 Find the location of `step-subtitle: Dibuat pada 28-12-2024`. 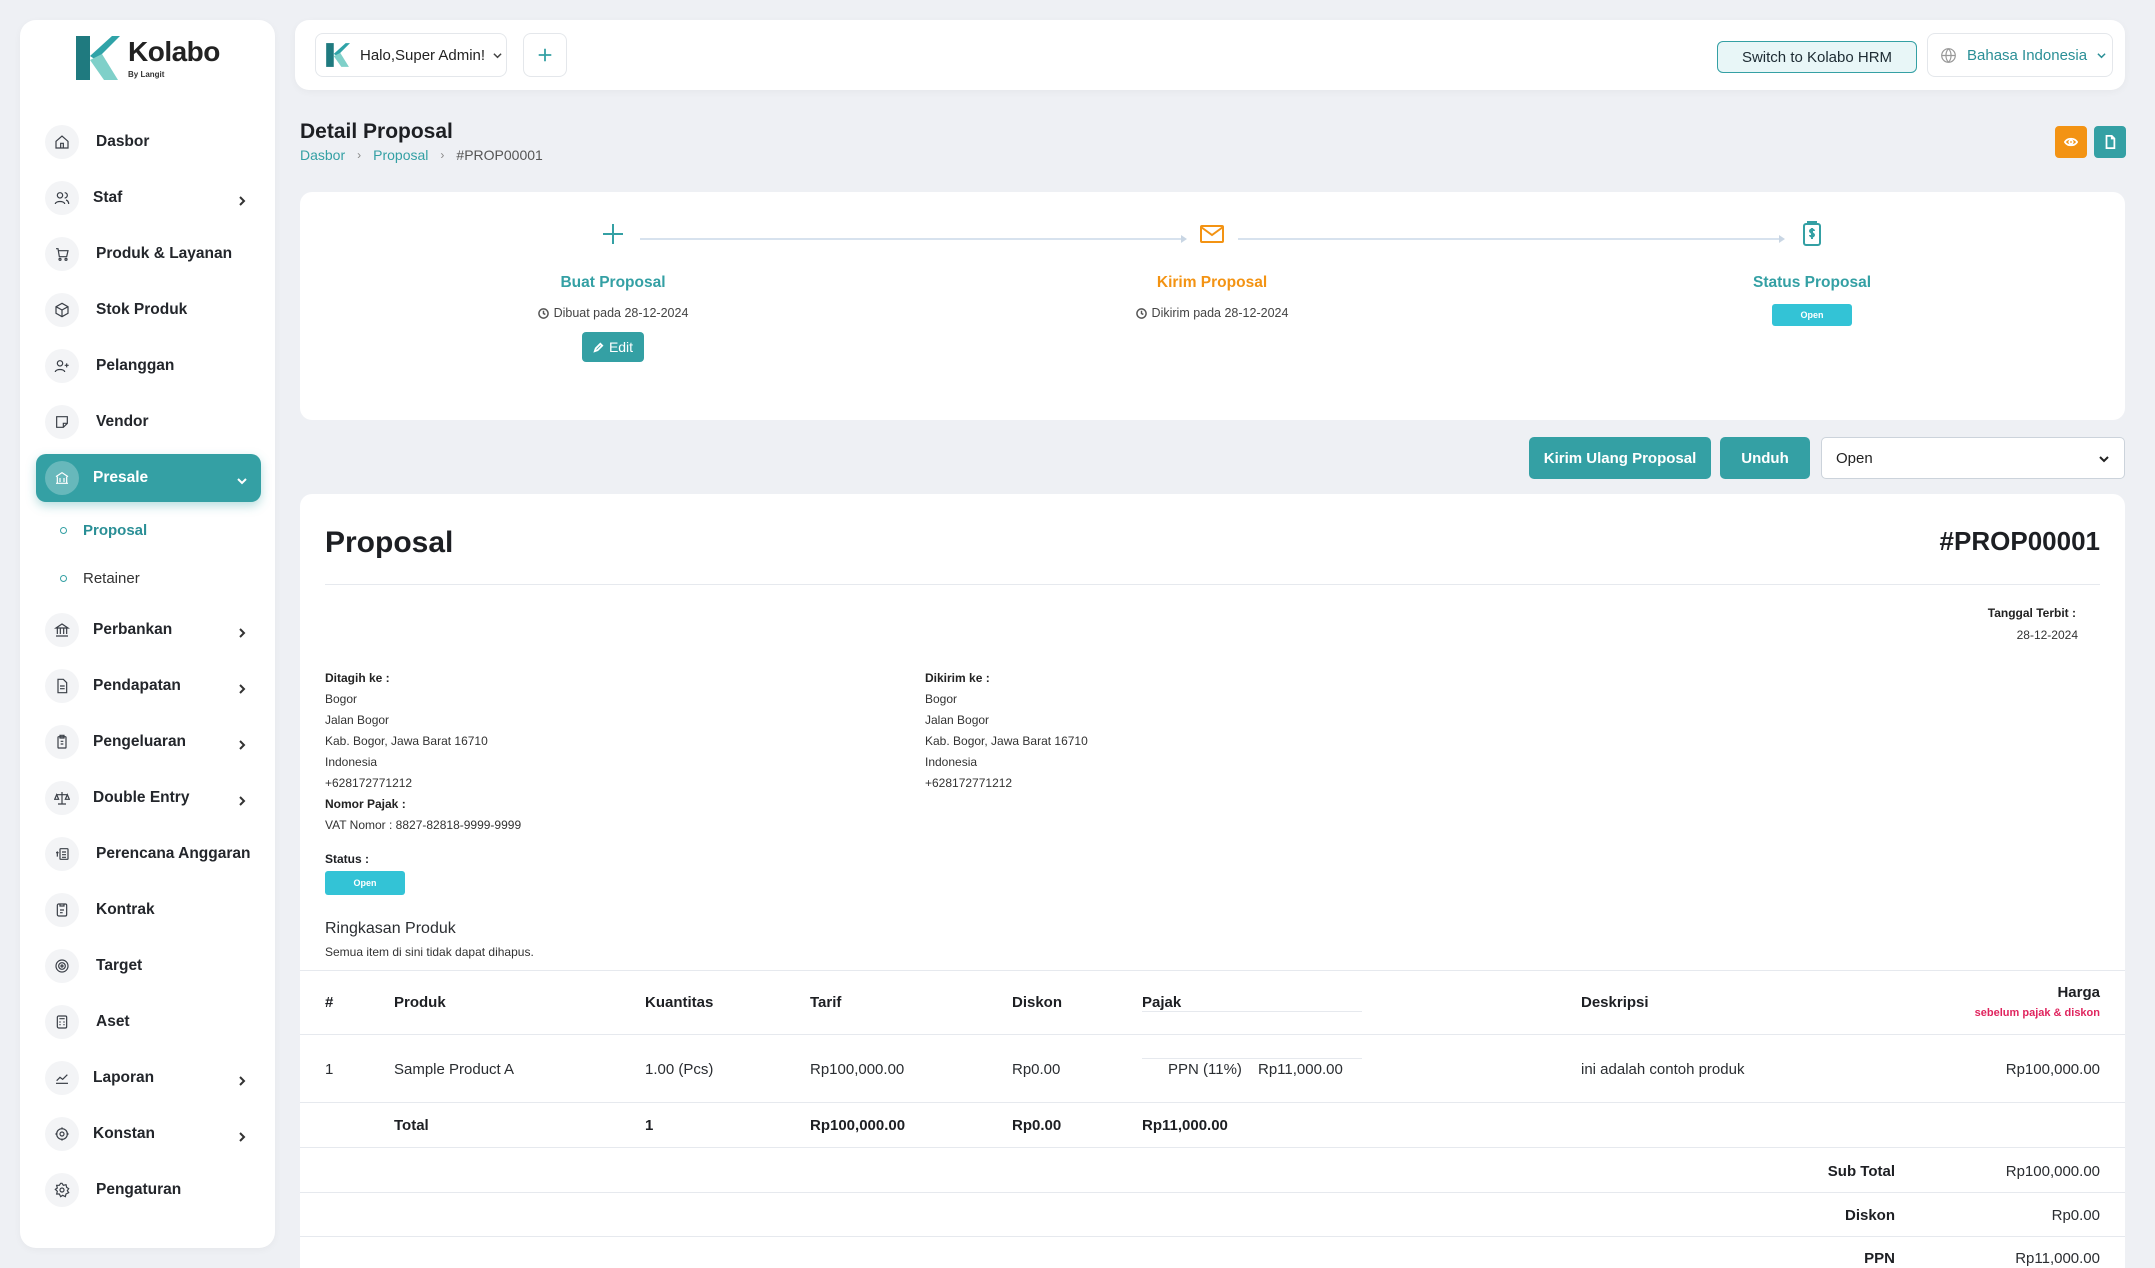

step-subtitle: Dibuat pada 28-12-2024 is located at coordinates (613, 313).